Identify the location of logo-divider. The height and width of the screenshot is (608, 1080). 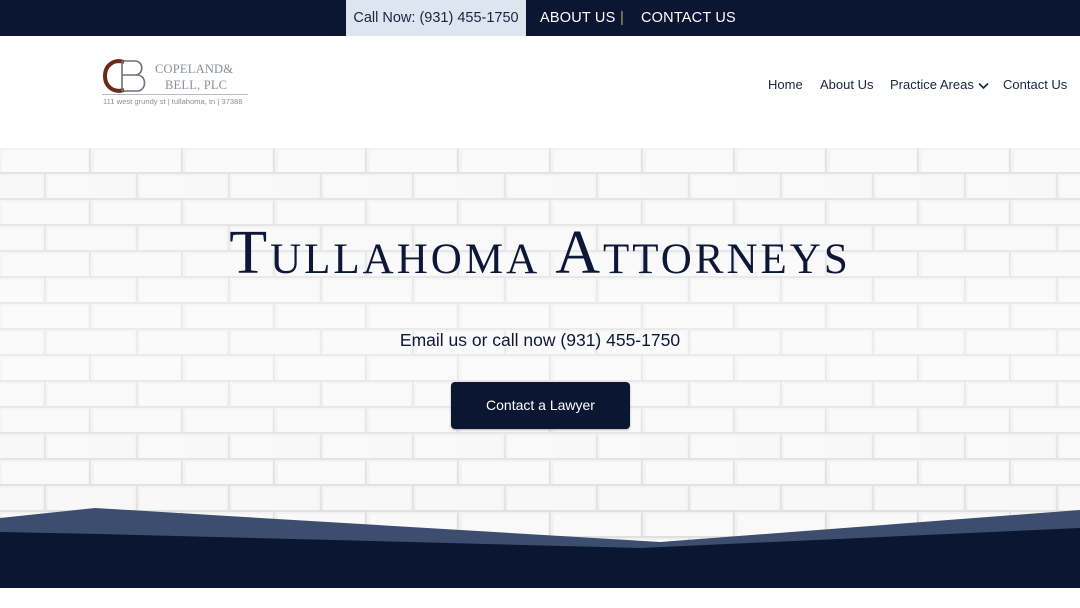
(175, 94).